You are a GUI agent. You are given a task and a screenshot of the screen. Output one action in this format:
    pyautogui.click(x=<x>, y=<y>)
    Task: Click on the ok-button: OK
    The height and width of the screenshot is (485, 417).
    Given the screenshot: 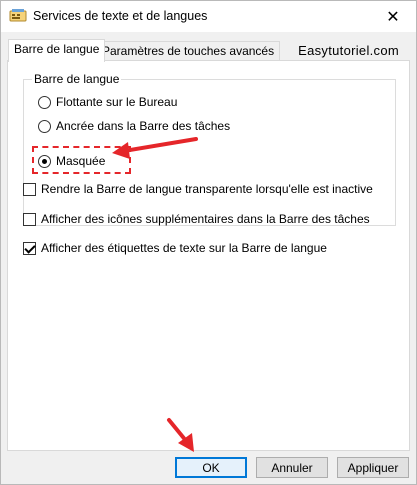 What is the action you would take?
    pyautogui.click(x=211, y=467)
    